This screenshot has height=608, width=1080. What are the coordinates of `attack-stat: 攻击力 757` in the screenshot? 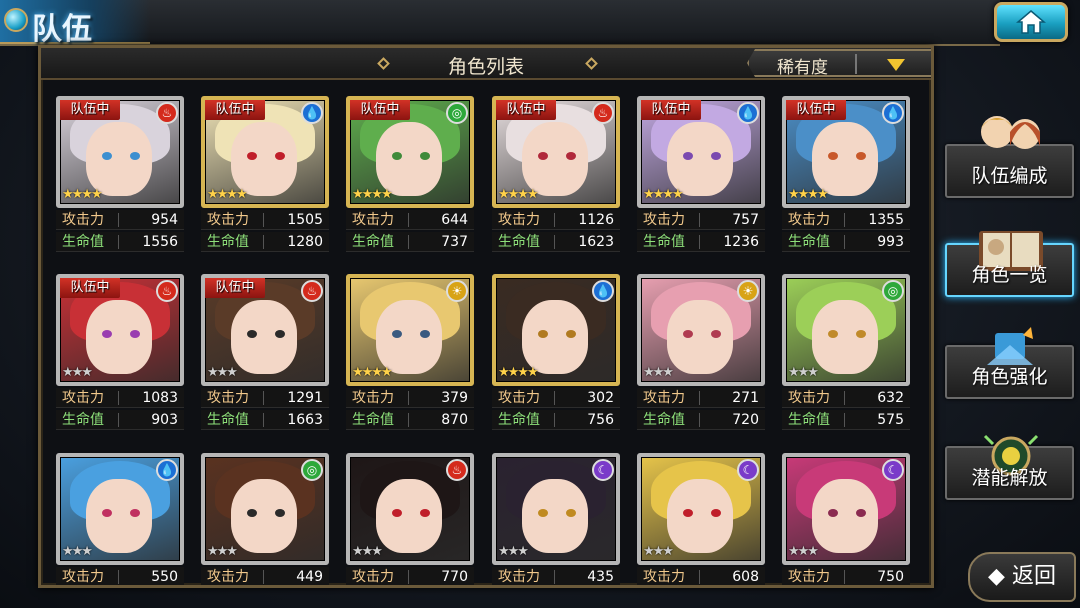 It's located at (701, 220).